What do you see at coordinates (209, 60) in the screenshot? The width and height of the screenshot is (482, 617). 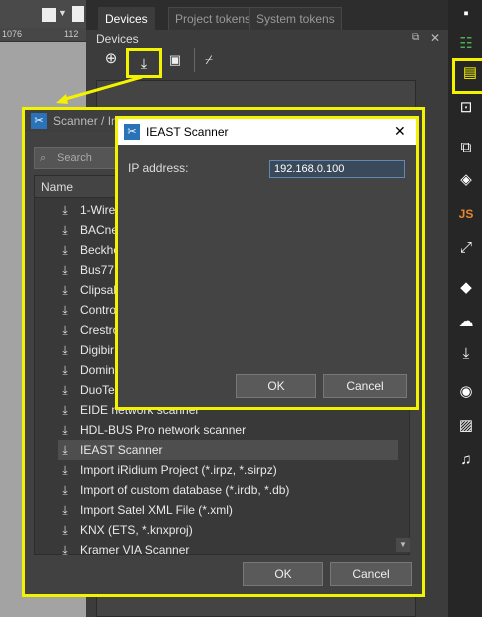 I see `clear-brush-icon: ⌿` at bounding box center [209, 60].